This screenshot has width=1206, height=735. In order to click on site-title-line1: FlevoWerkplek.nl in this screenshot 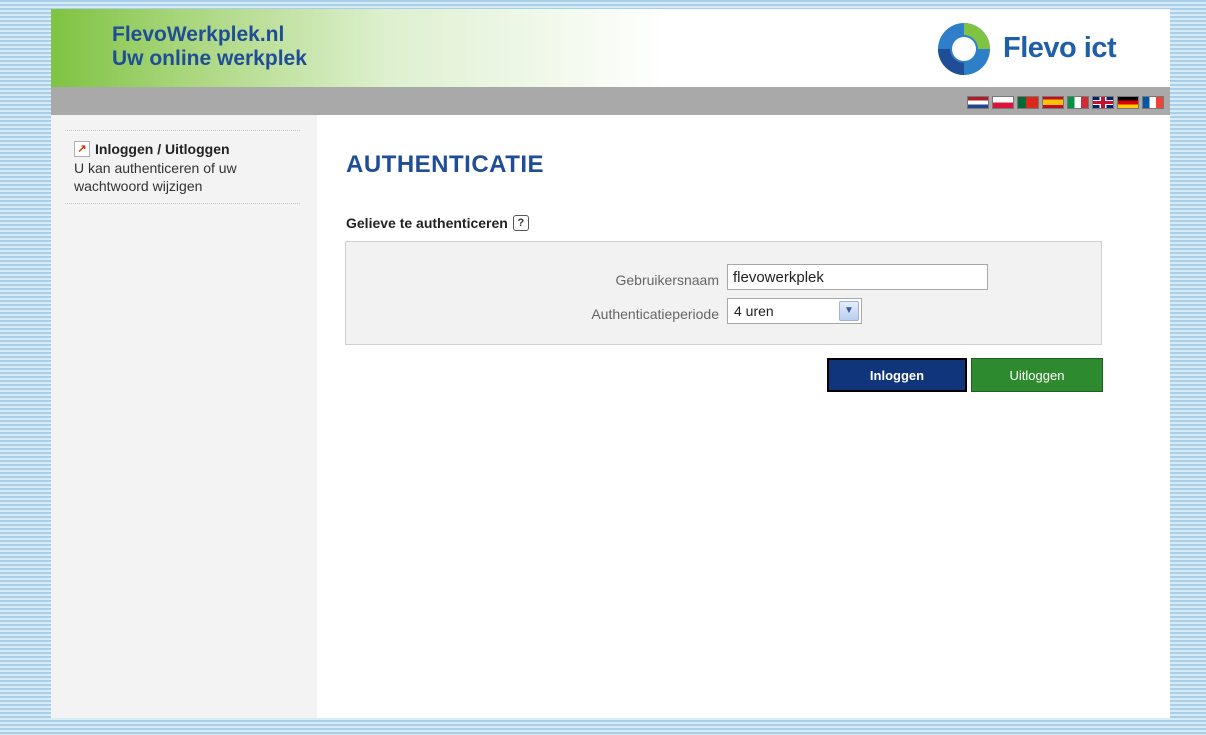, I will do `click(198, 34)`.